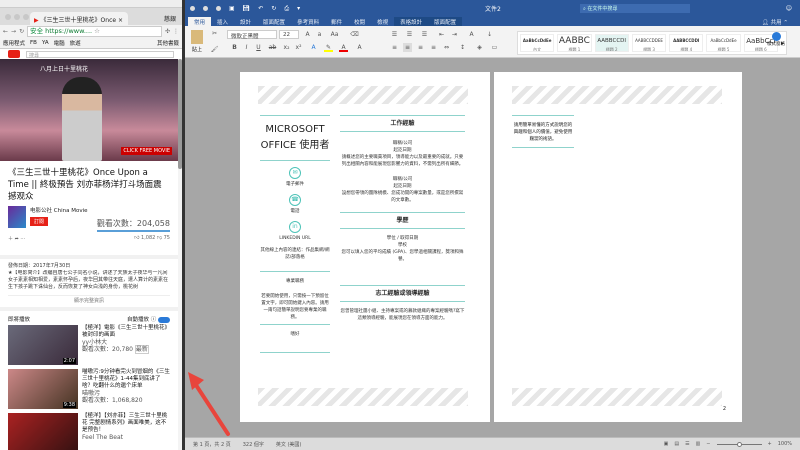 Image resolution: width=800 pixels, height=450 pixels. I want to click on asian-layout-icon: A, so click(471, 34).